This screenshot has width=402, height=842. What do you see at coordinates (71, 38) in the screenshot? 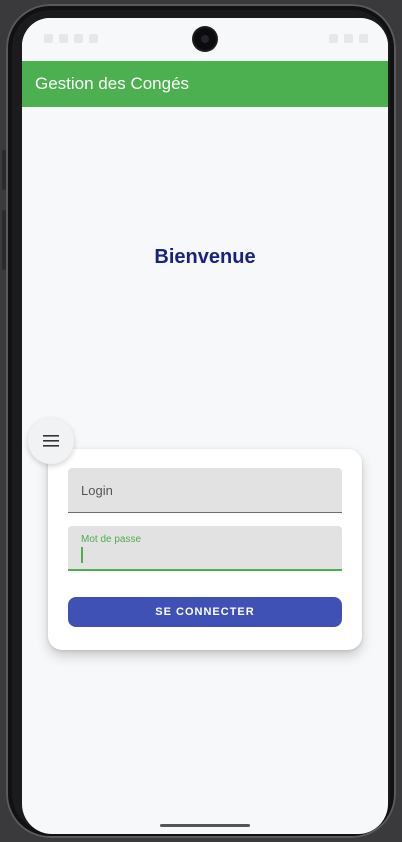
I see `notification-icons` at bounding box center [71, 38].